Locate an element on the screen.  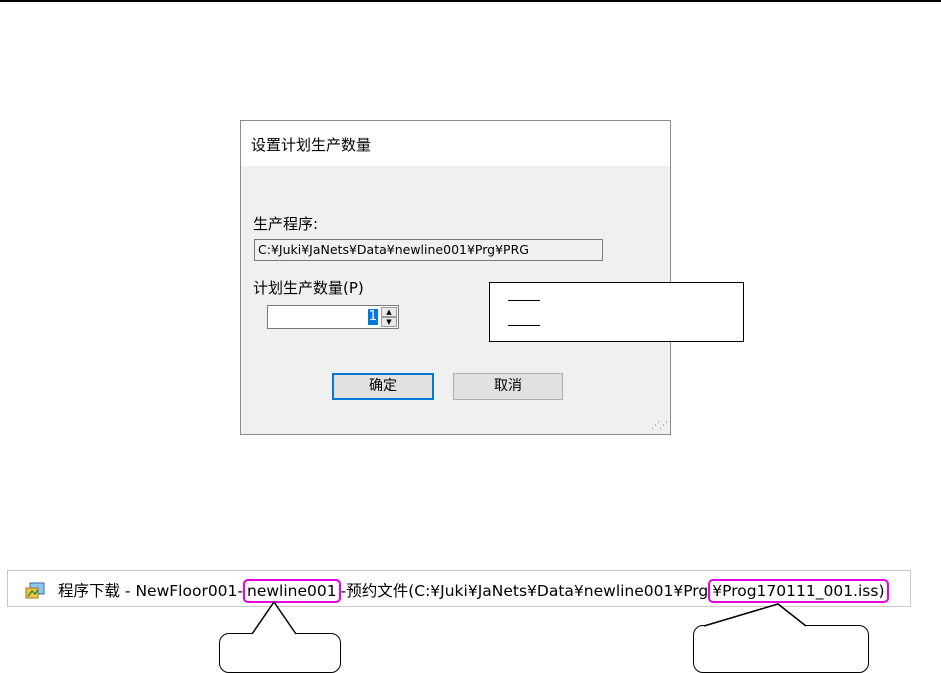
line-name-highlight: newline001 is located at coordinates (292, 591).